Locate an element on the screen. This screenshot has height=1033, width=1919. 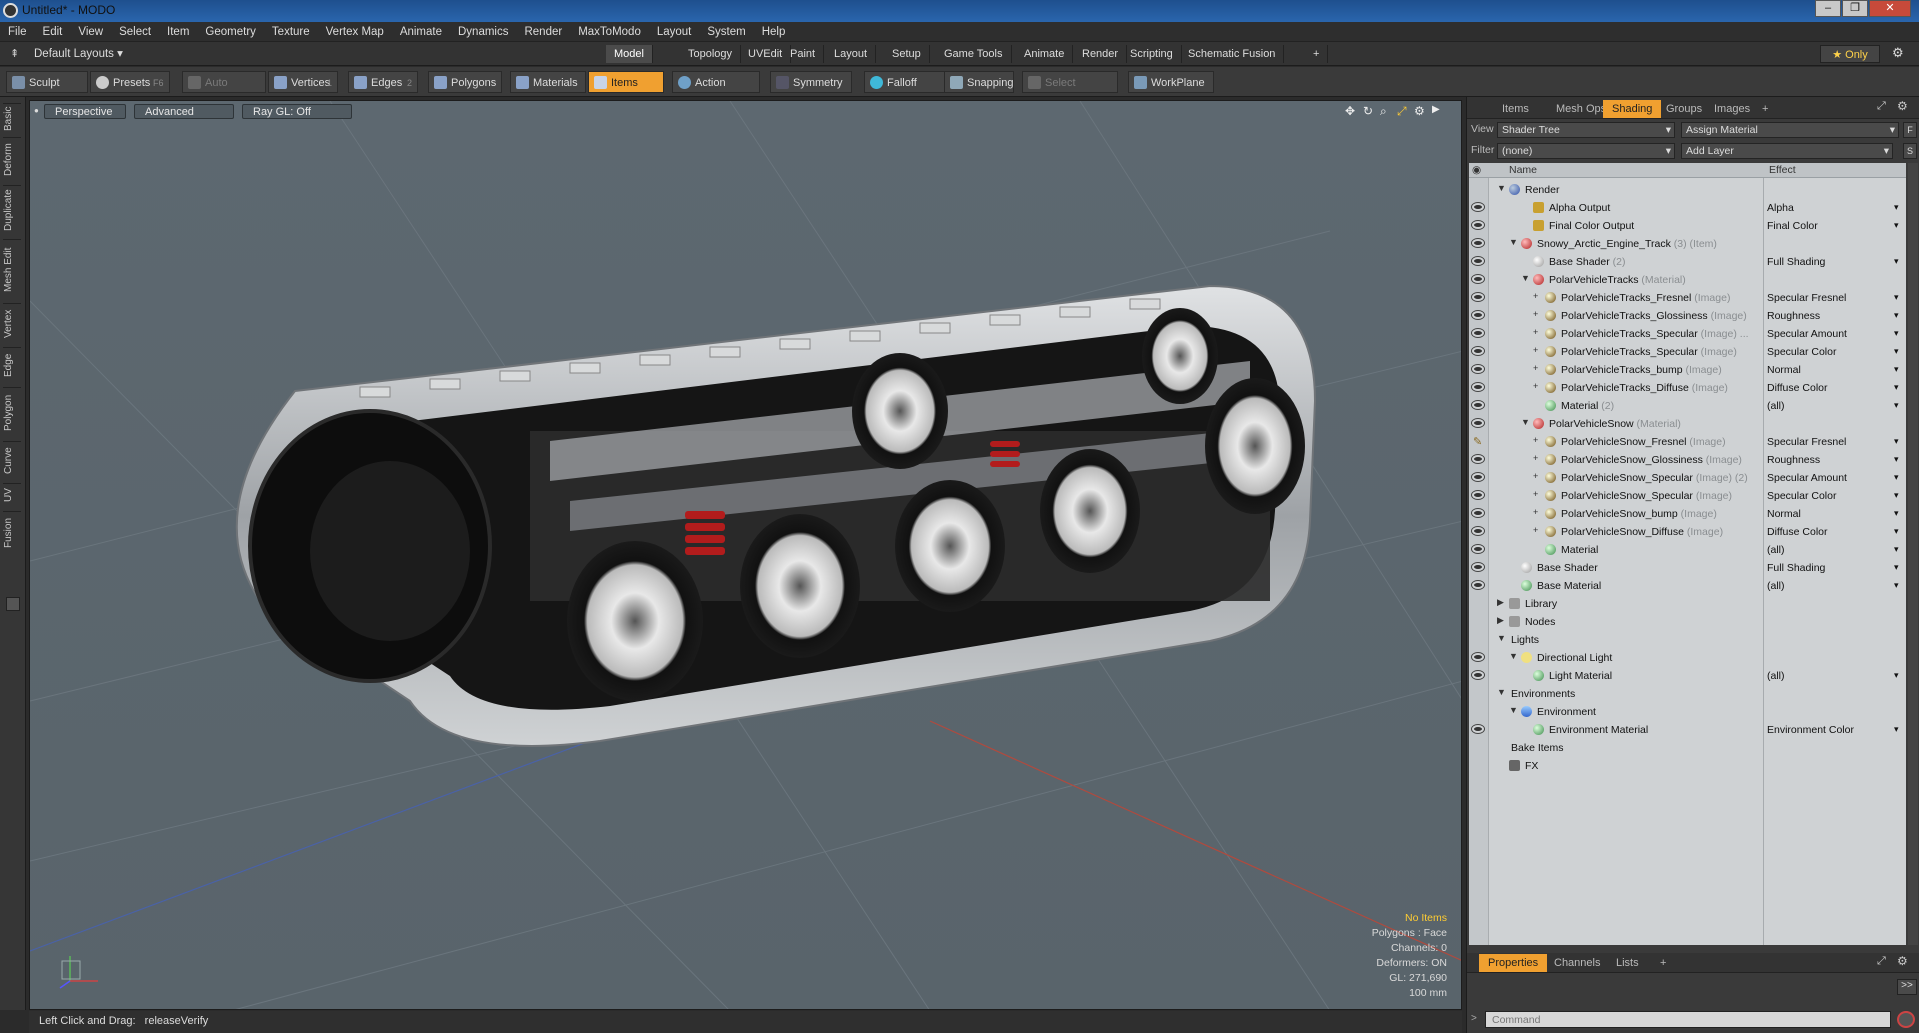
shader-tree-row: Base Material (all) ▾ is located at coordinates (1687, 586).